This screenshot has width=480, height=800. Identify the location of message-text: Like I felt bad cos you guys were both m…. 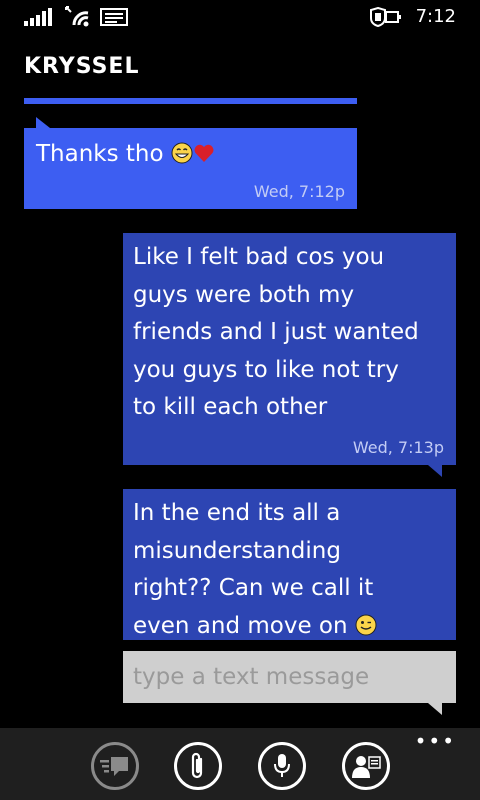
(276, 332).